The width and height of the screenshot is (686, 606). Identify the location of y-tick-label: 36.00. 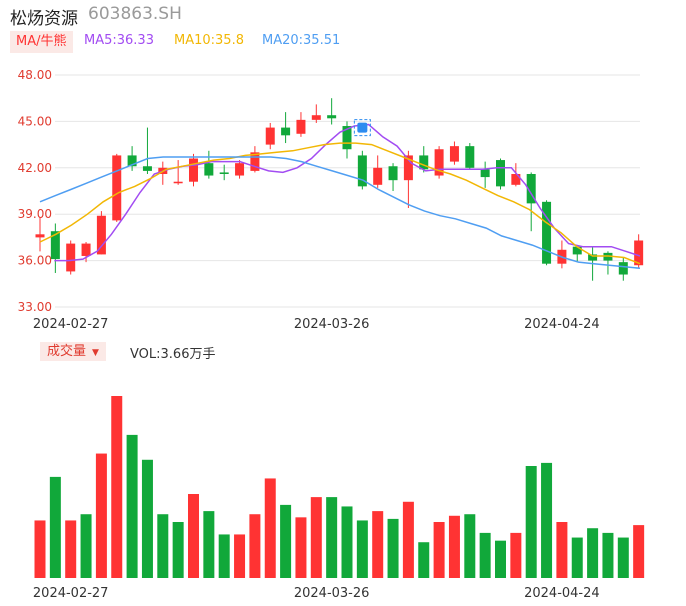
(35, 261).